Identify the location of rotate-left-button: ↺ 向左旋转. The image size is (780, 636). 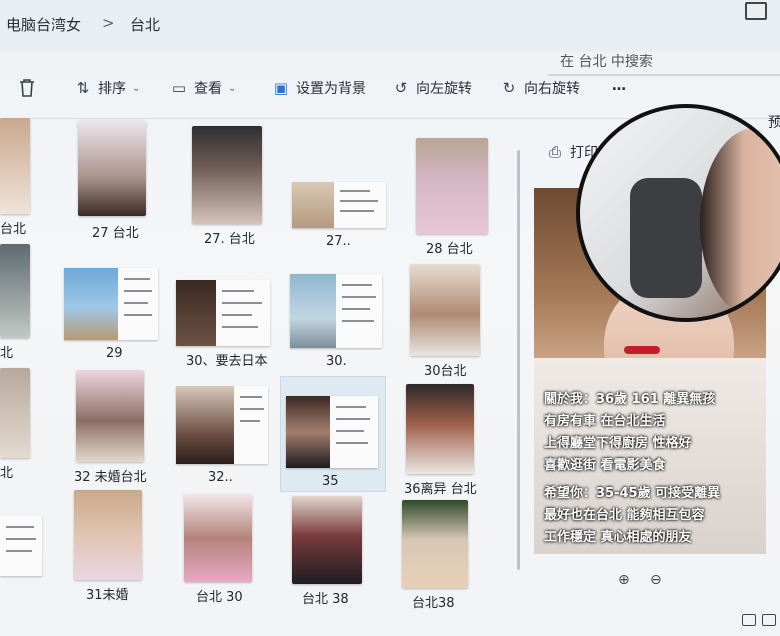
(432, 88).